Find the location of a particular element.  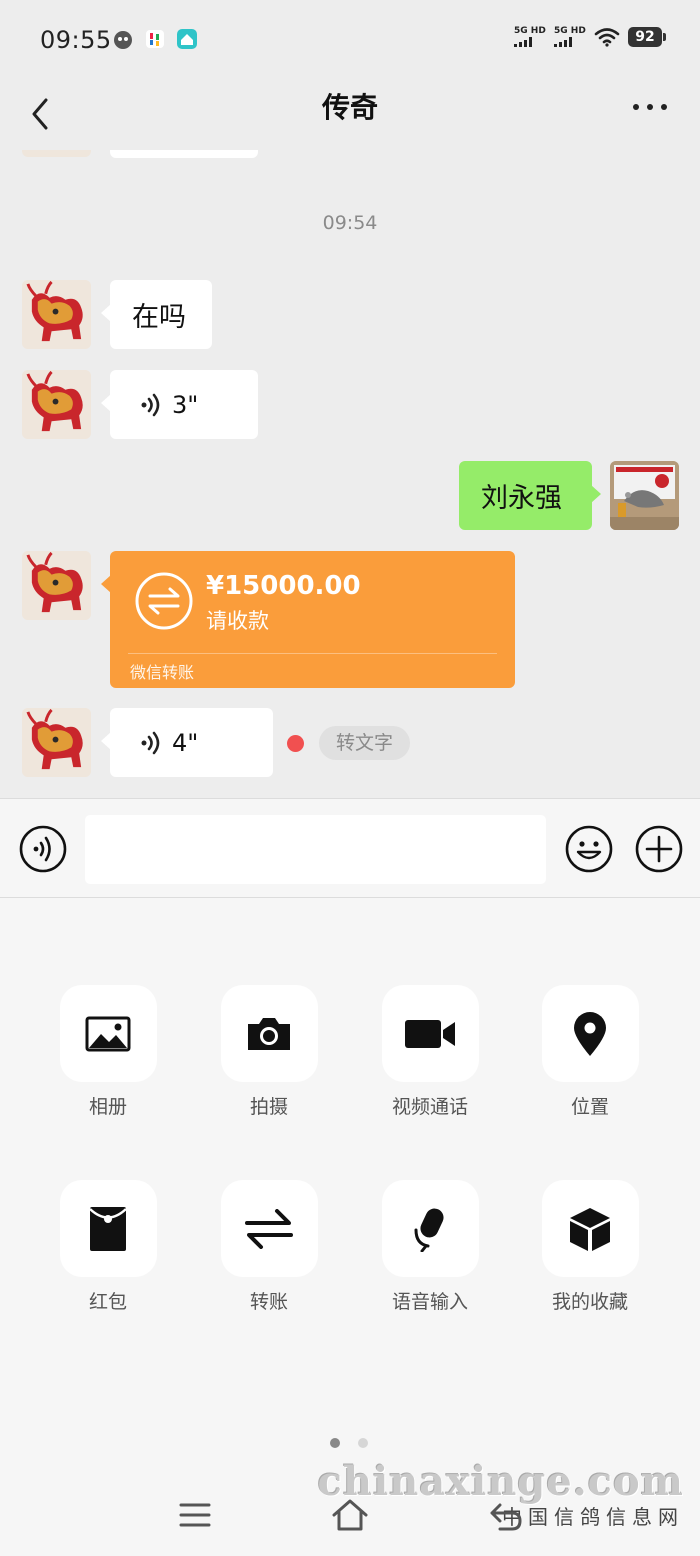

tool-label: 相册 is located at coordinates (107, 1107).